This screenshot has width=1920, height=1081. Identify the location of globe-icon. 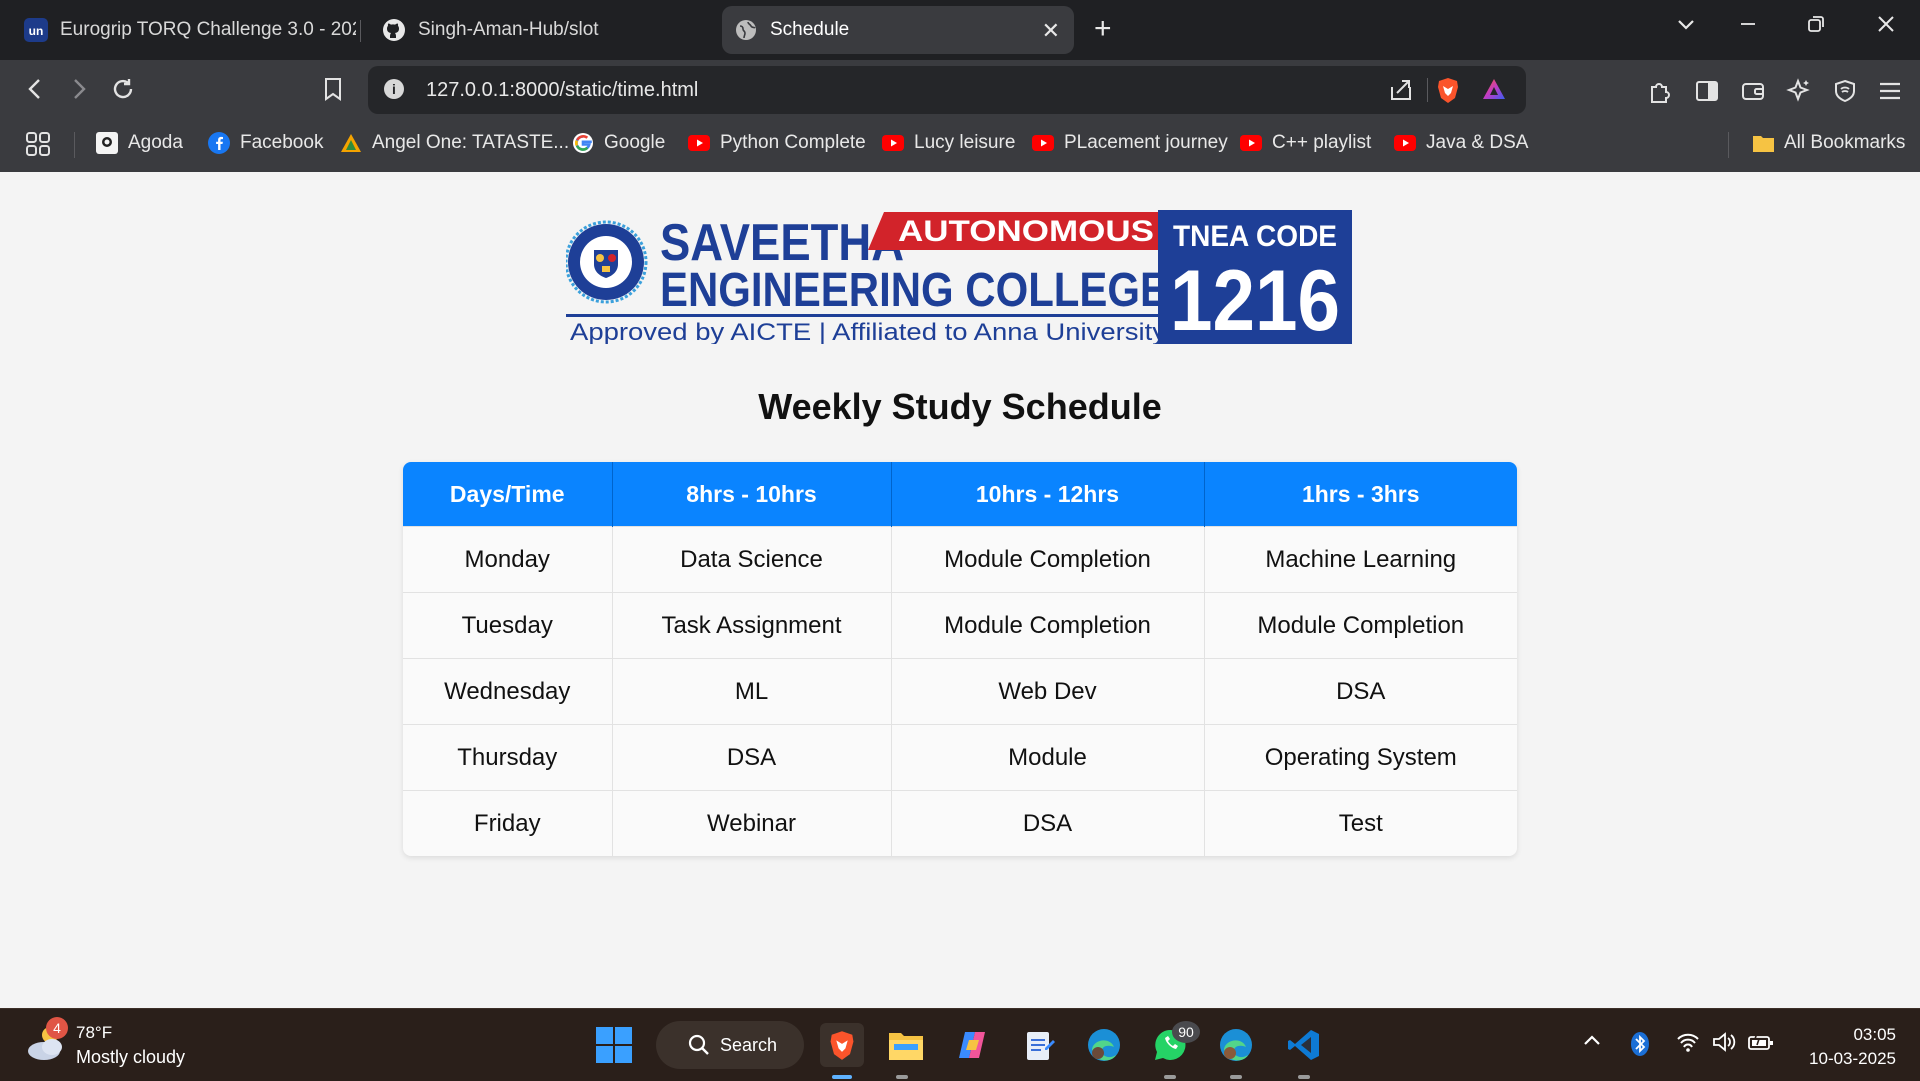
(746, 30).